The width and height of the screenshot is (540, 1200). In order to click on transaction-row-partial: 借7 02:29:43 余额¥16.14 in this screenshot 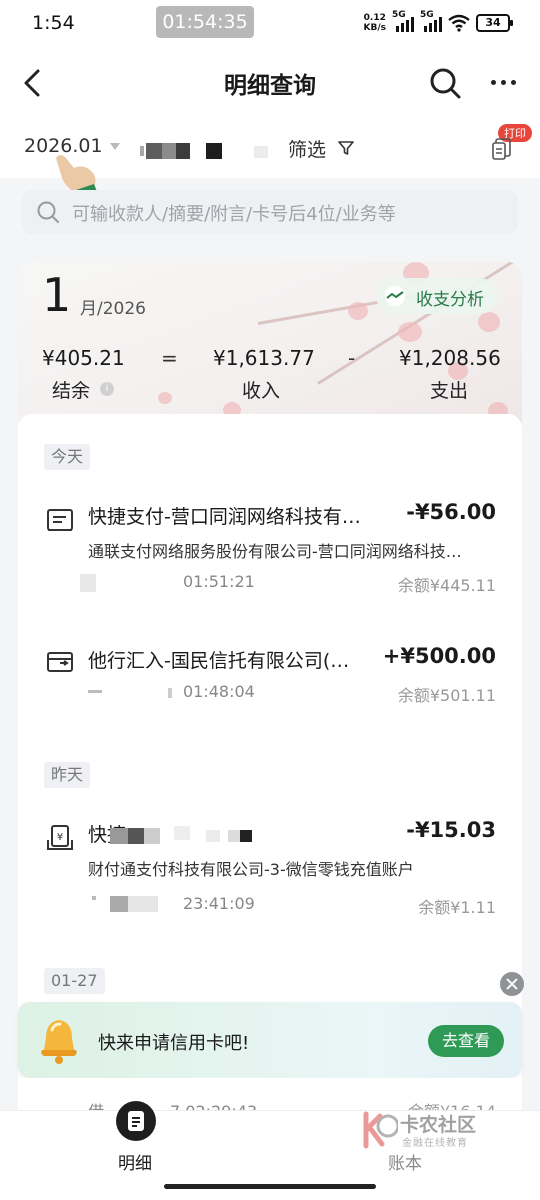, I will do `click(270, 1094)`.